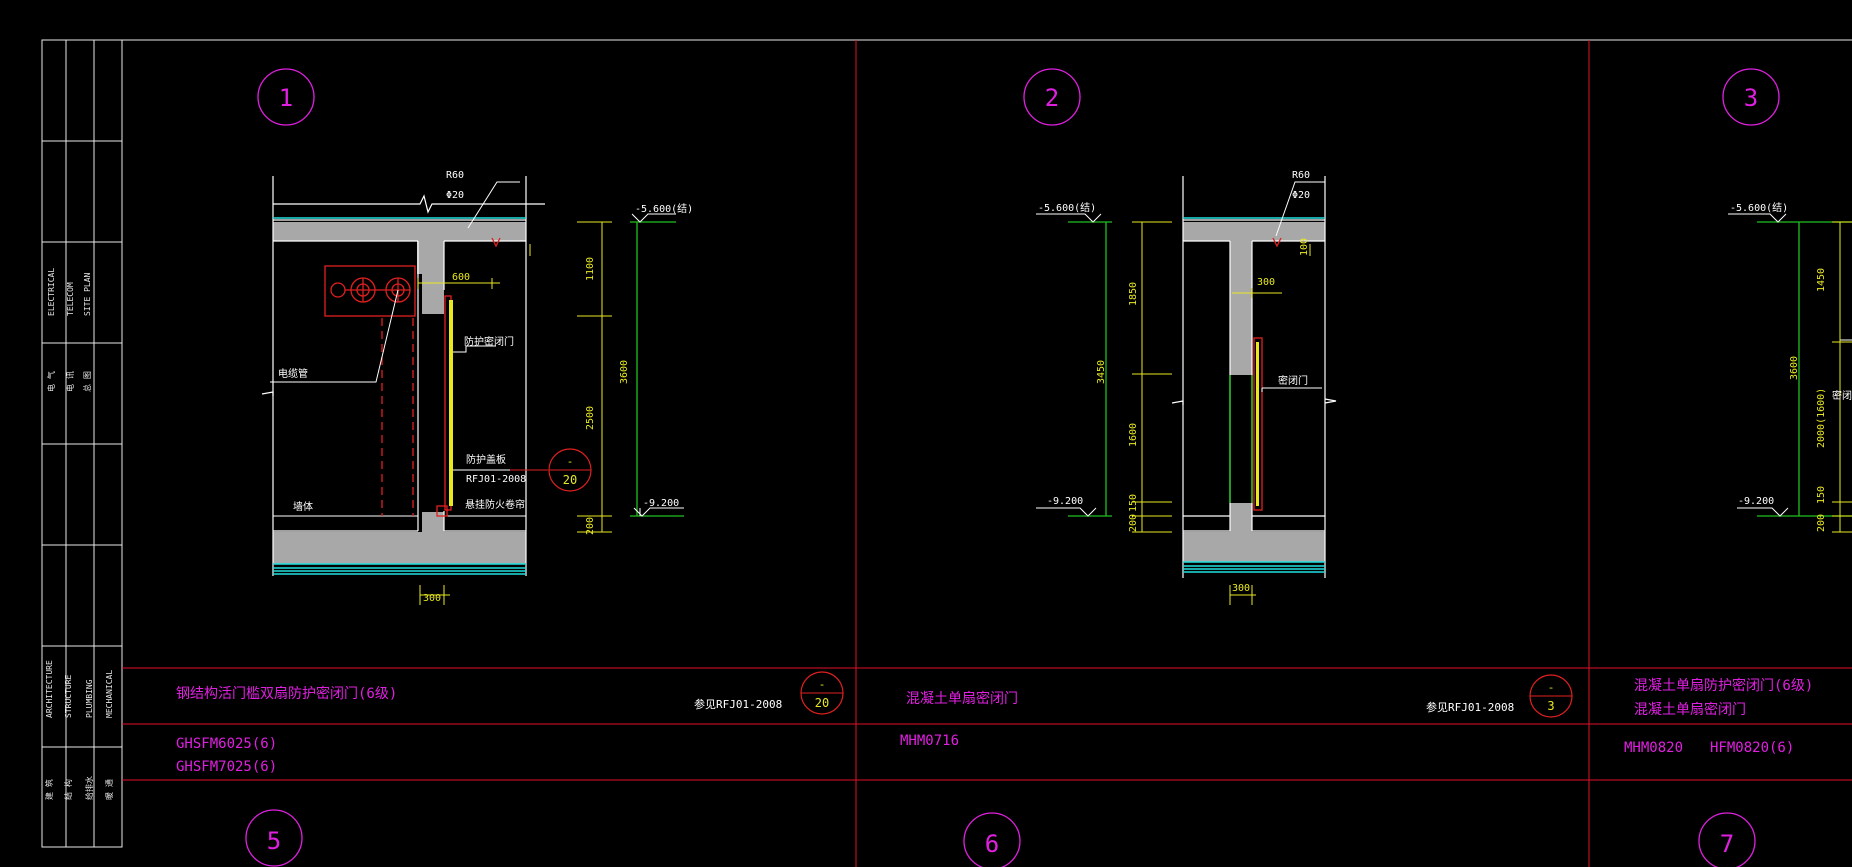  I want to click on detail-2-dim-v-5: 100, so click(1304, 247).